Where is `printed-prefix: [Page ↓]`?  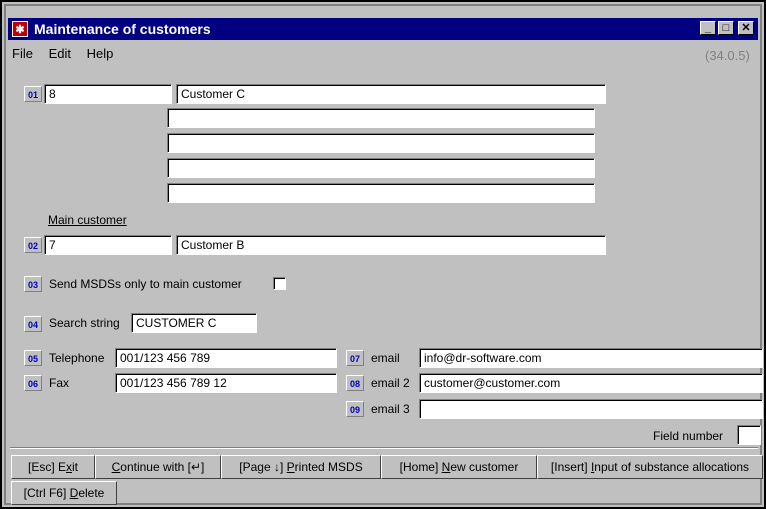 printed-prefix: [Page ↓] is located at coordinates (263, 467).